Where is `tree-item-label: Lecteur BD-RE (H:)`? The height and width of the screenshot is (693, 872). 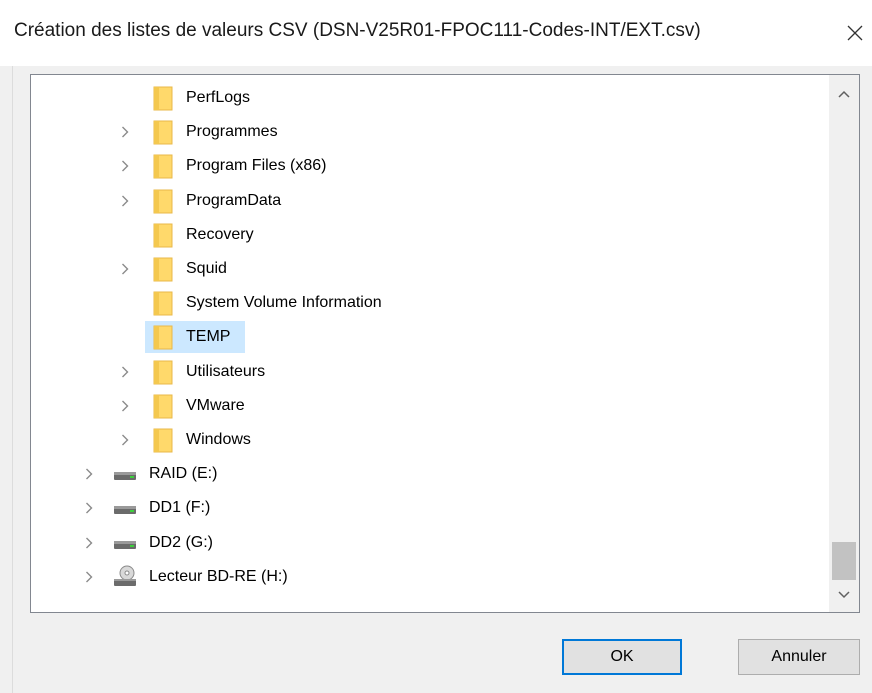
tree-item-label: Lecteur BD-RE (H:) is located at coordinates (218, 576).